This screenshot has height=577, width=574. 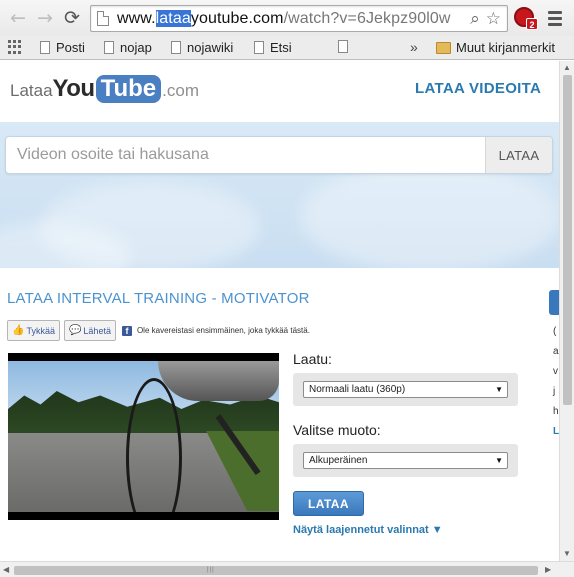 What do you see at coordinates (505, 47) in the screenshot?
I see `folder-label: Muut kirjanmerkit` at bounding box center [505, 47].